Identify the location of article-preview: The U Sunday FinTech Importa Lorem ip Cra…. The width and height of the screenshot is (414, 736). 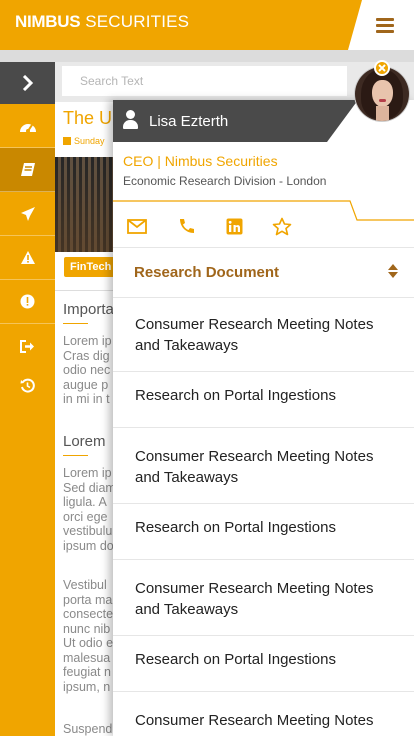
(87, 419).